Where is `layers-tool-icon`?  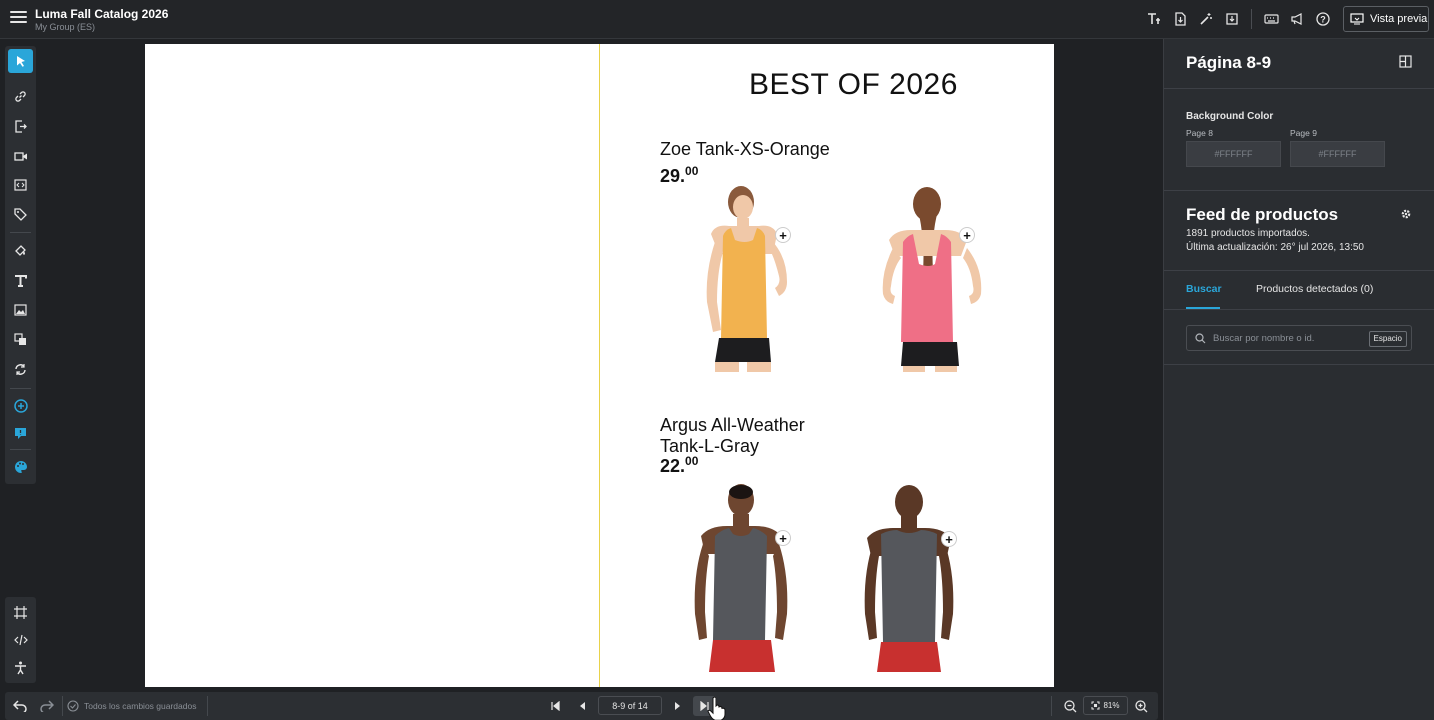 layers-tool-icon is located at coordinates (20, 339).